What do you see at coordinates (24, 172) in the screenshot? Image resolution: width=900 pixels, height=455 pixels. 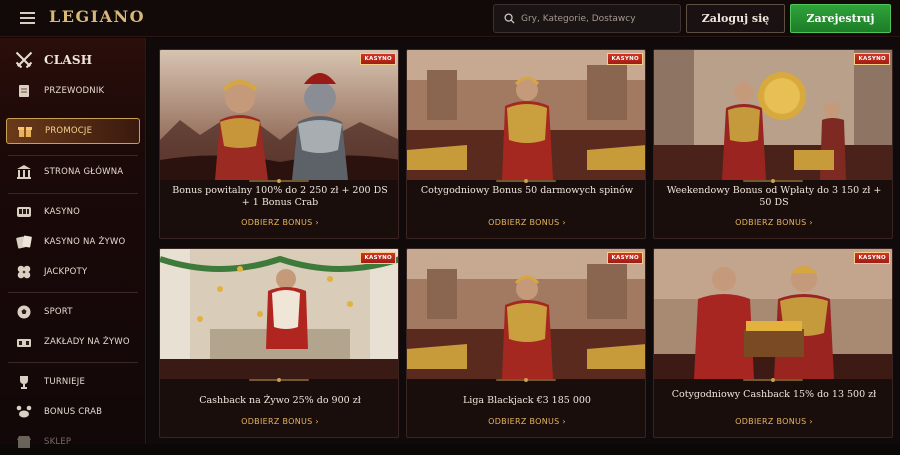 I see `temple-icon` at bounding box center [24, 172].